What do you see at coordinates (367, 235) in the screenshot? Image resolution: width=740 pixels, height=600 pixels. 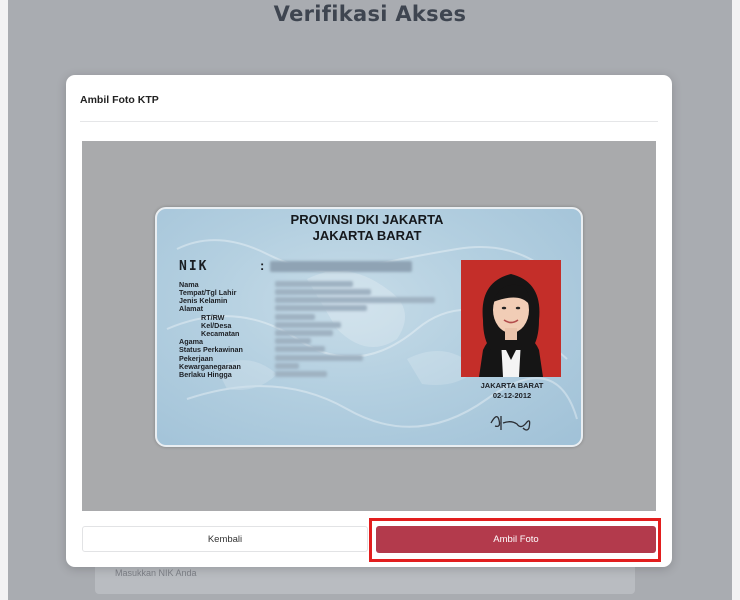 I see `ktp-city: JAKARTA BARAT` at bounding box center [367, 235].